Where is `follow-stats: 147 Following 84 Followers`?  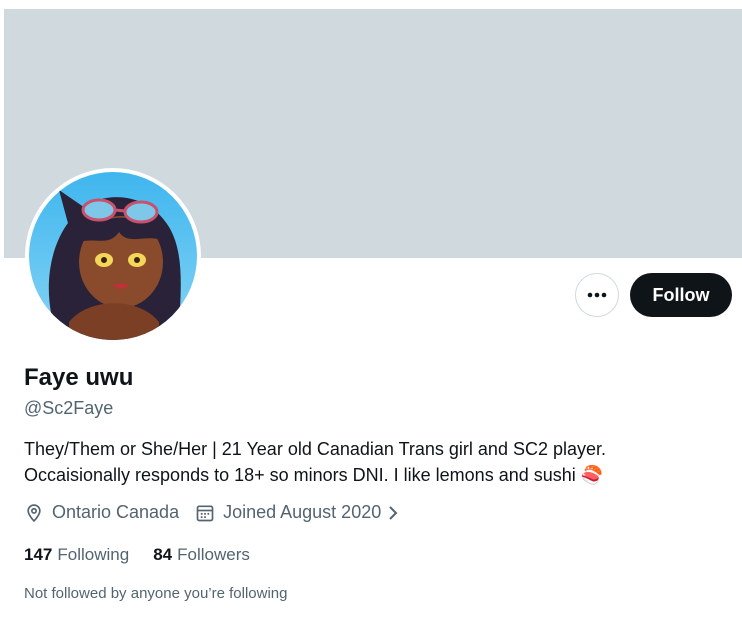
follow-stats: 147 Following 84 Followers is located at coordinates (137, 555).